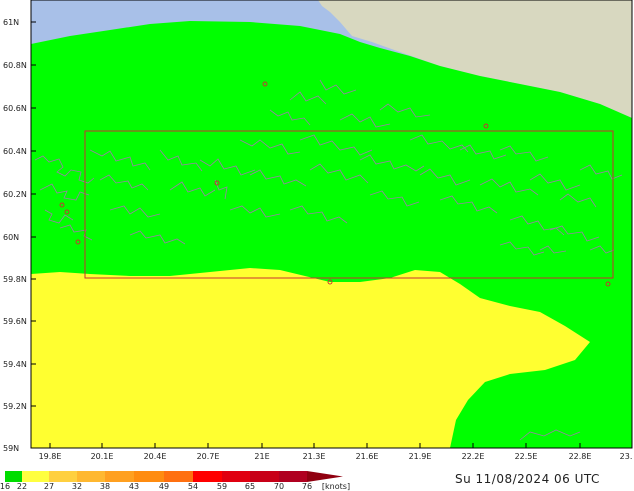  Describe the element at coordinates (262, 456) in the screenshot. I see `lon-label-21e: 21E` at that location.